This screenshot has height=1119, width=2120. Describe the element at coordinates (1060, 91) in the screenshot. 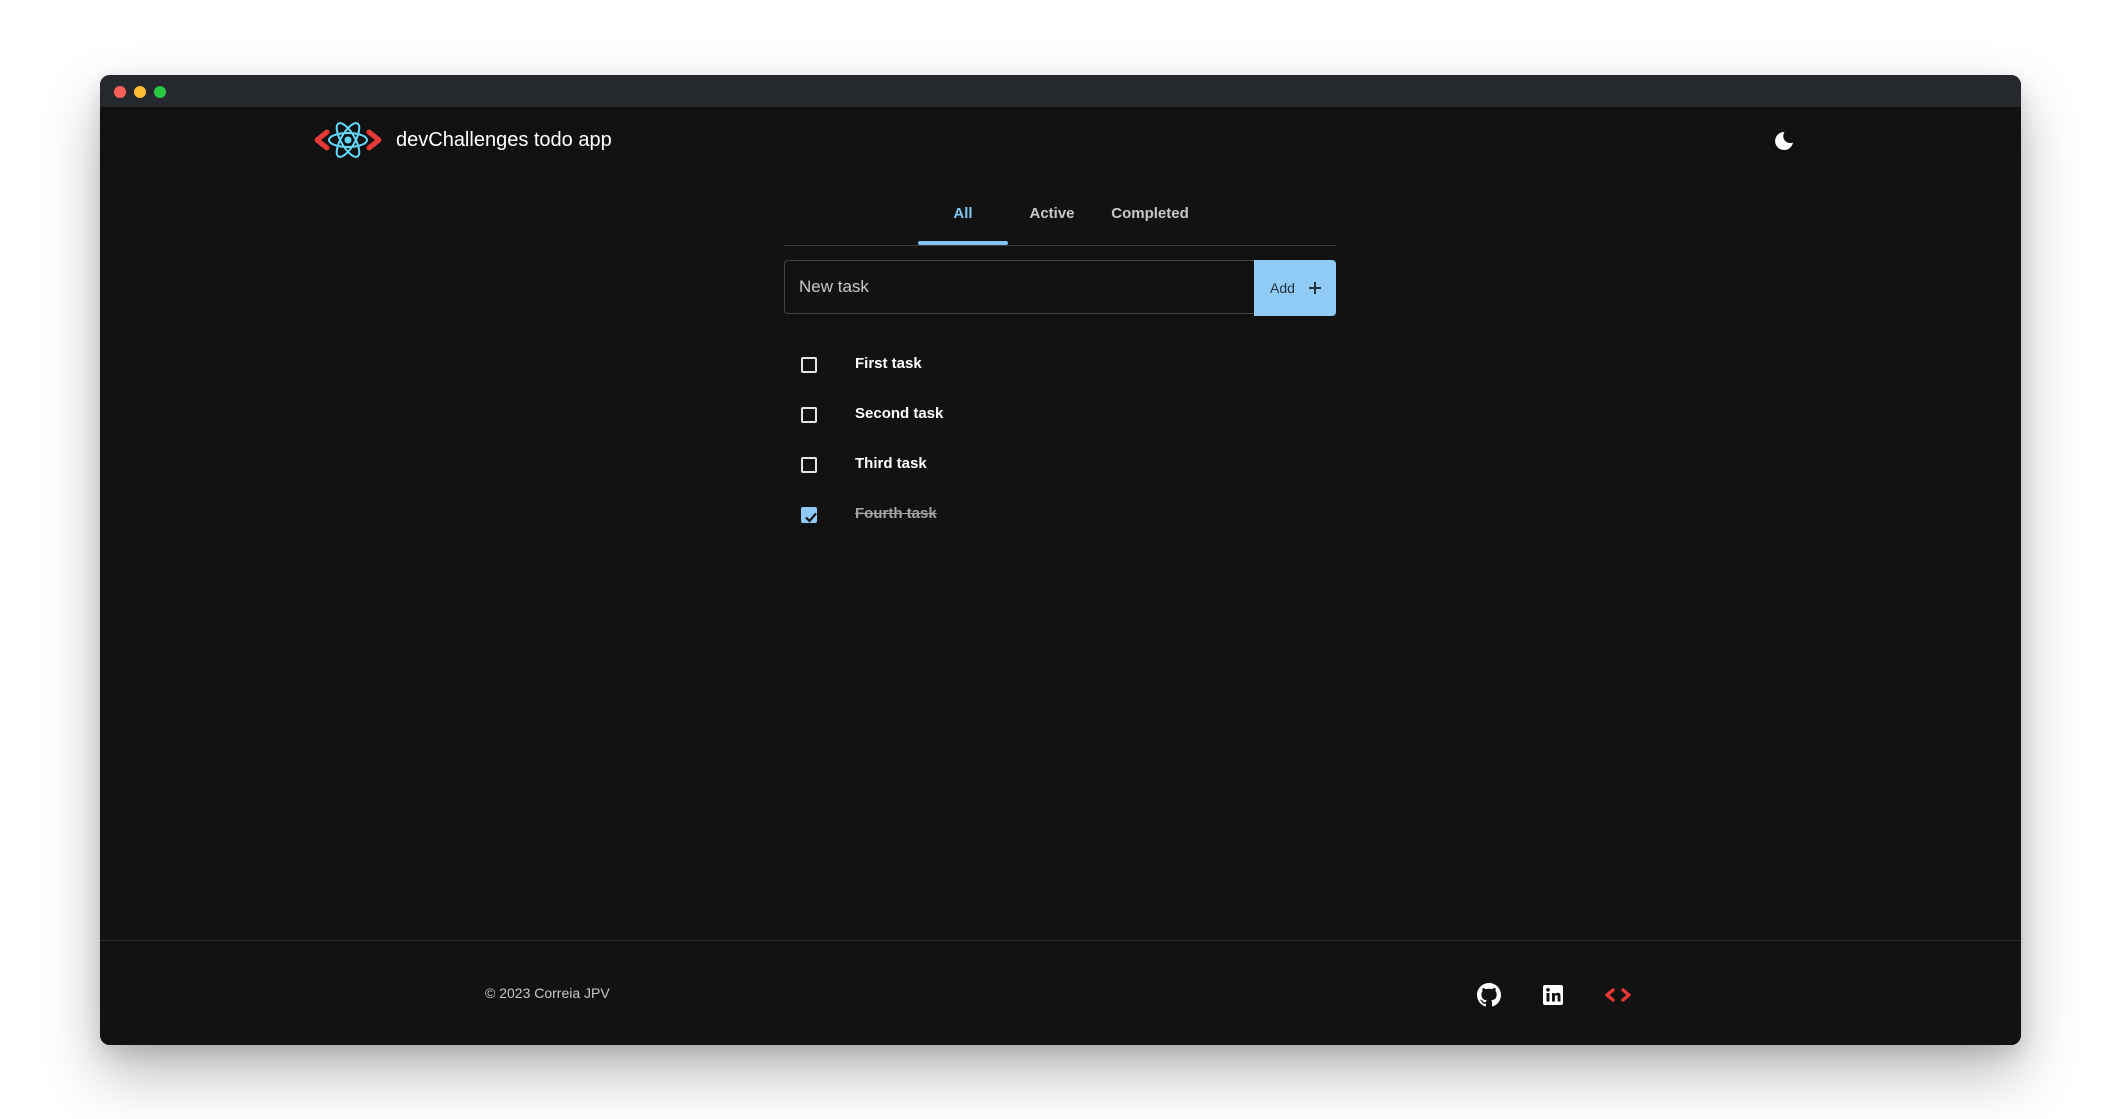

I see `window-titlebar` at that location.